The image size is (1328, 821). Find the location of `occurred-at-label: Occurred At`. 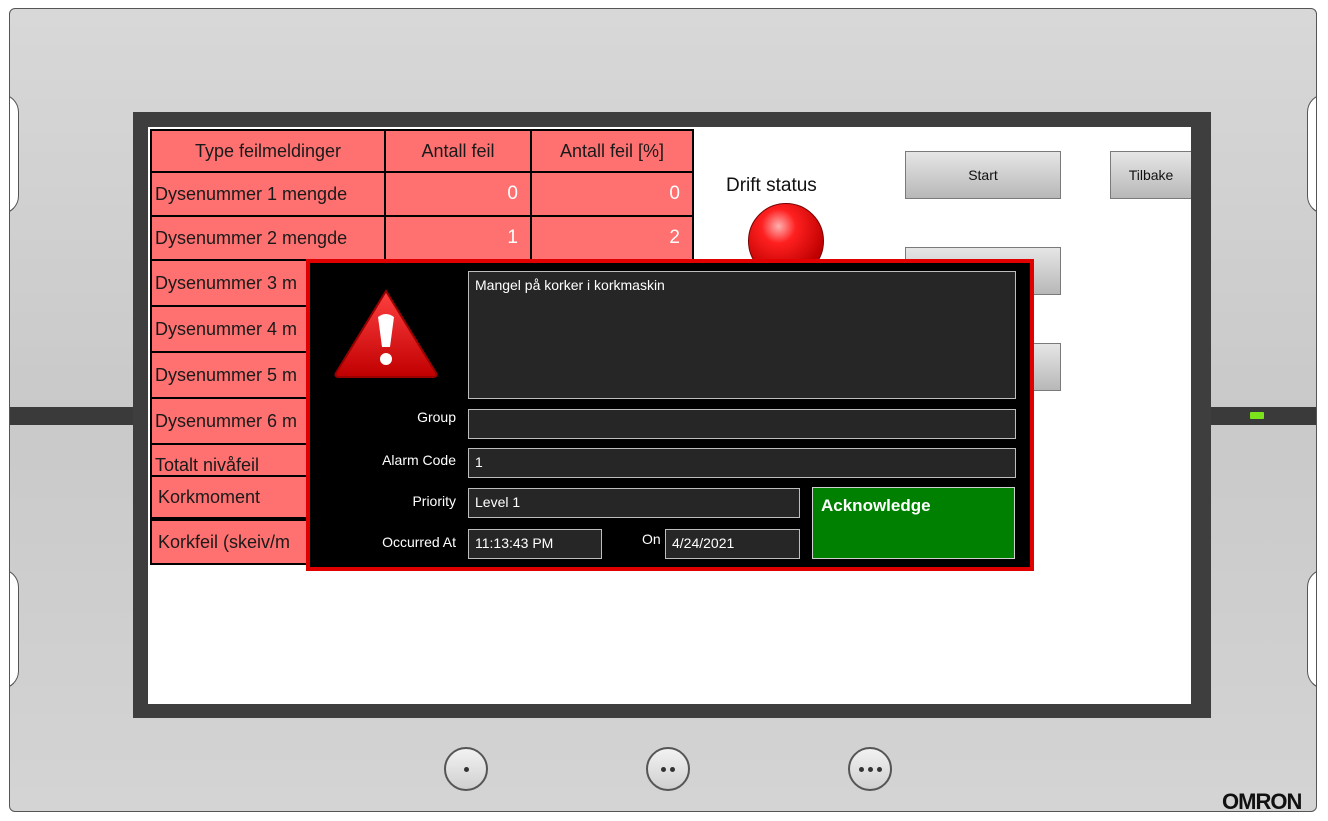

occurred-at-label: Occurred At is located at coordinates (419, 542).